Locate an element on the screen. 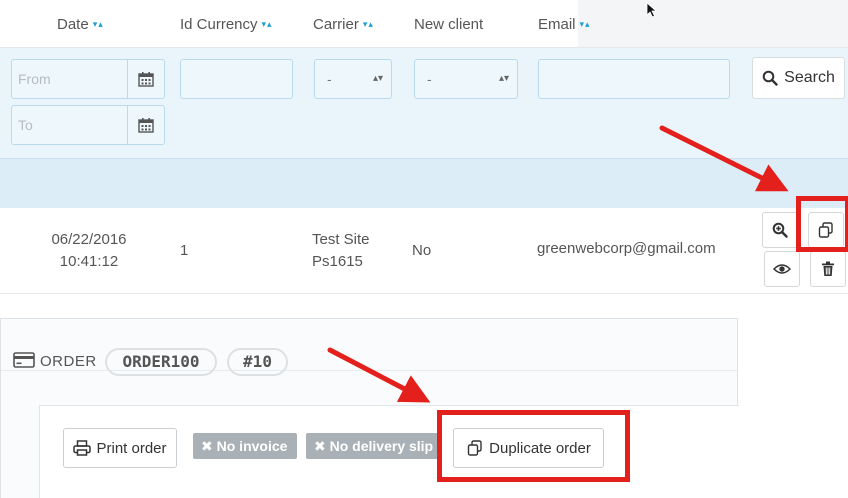 This screenshot has height=498, width=848. search-icon is located at coordinates (770, 78).